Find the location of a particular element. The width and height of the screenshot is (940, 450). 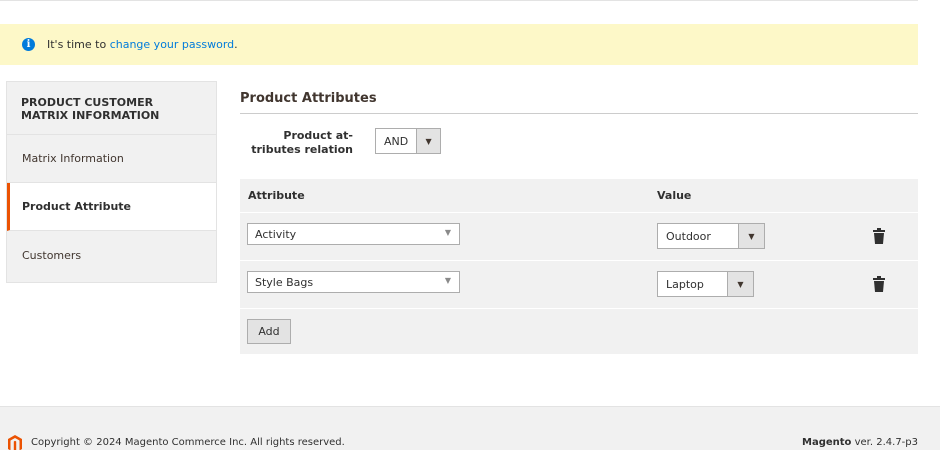

notice-text: It's time to change your password. is located at coordinates (142, 44).